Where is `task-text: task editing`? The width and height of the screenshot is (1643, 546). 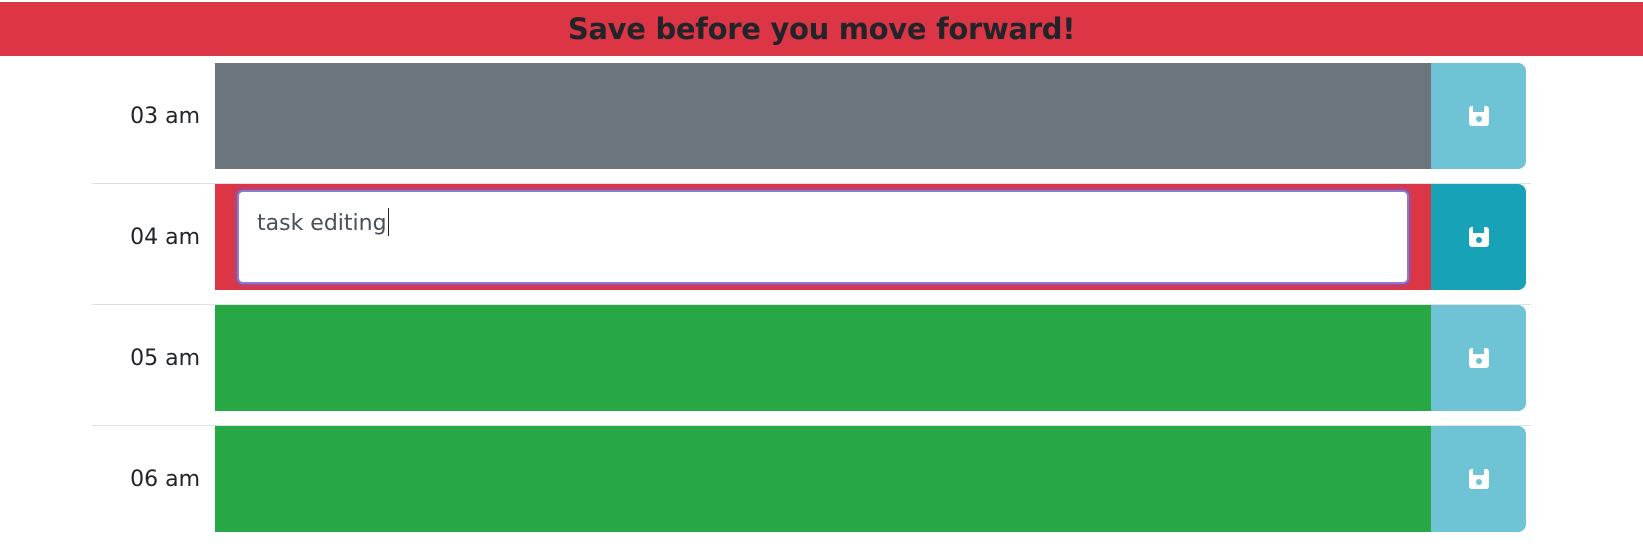
task-text: task editing is located at coordinates (322, 223).